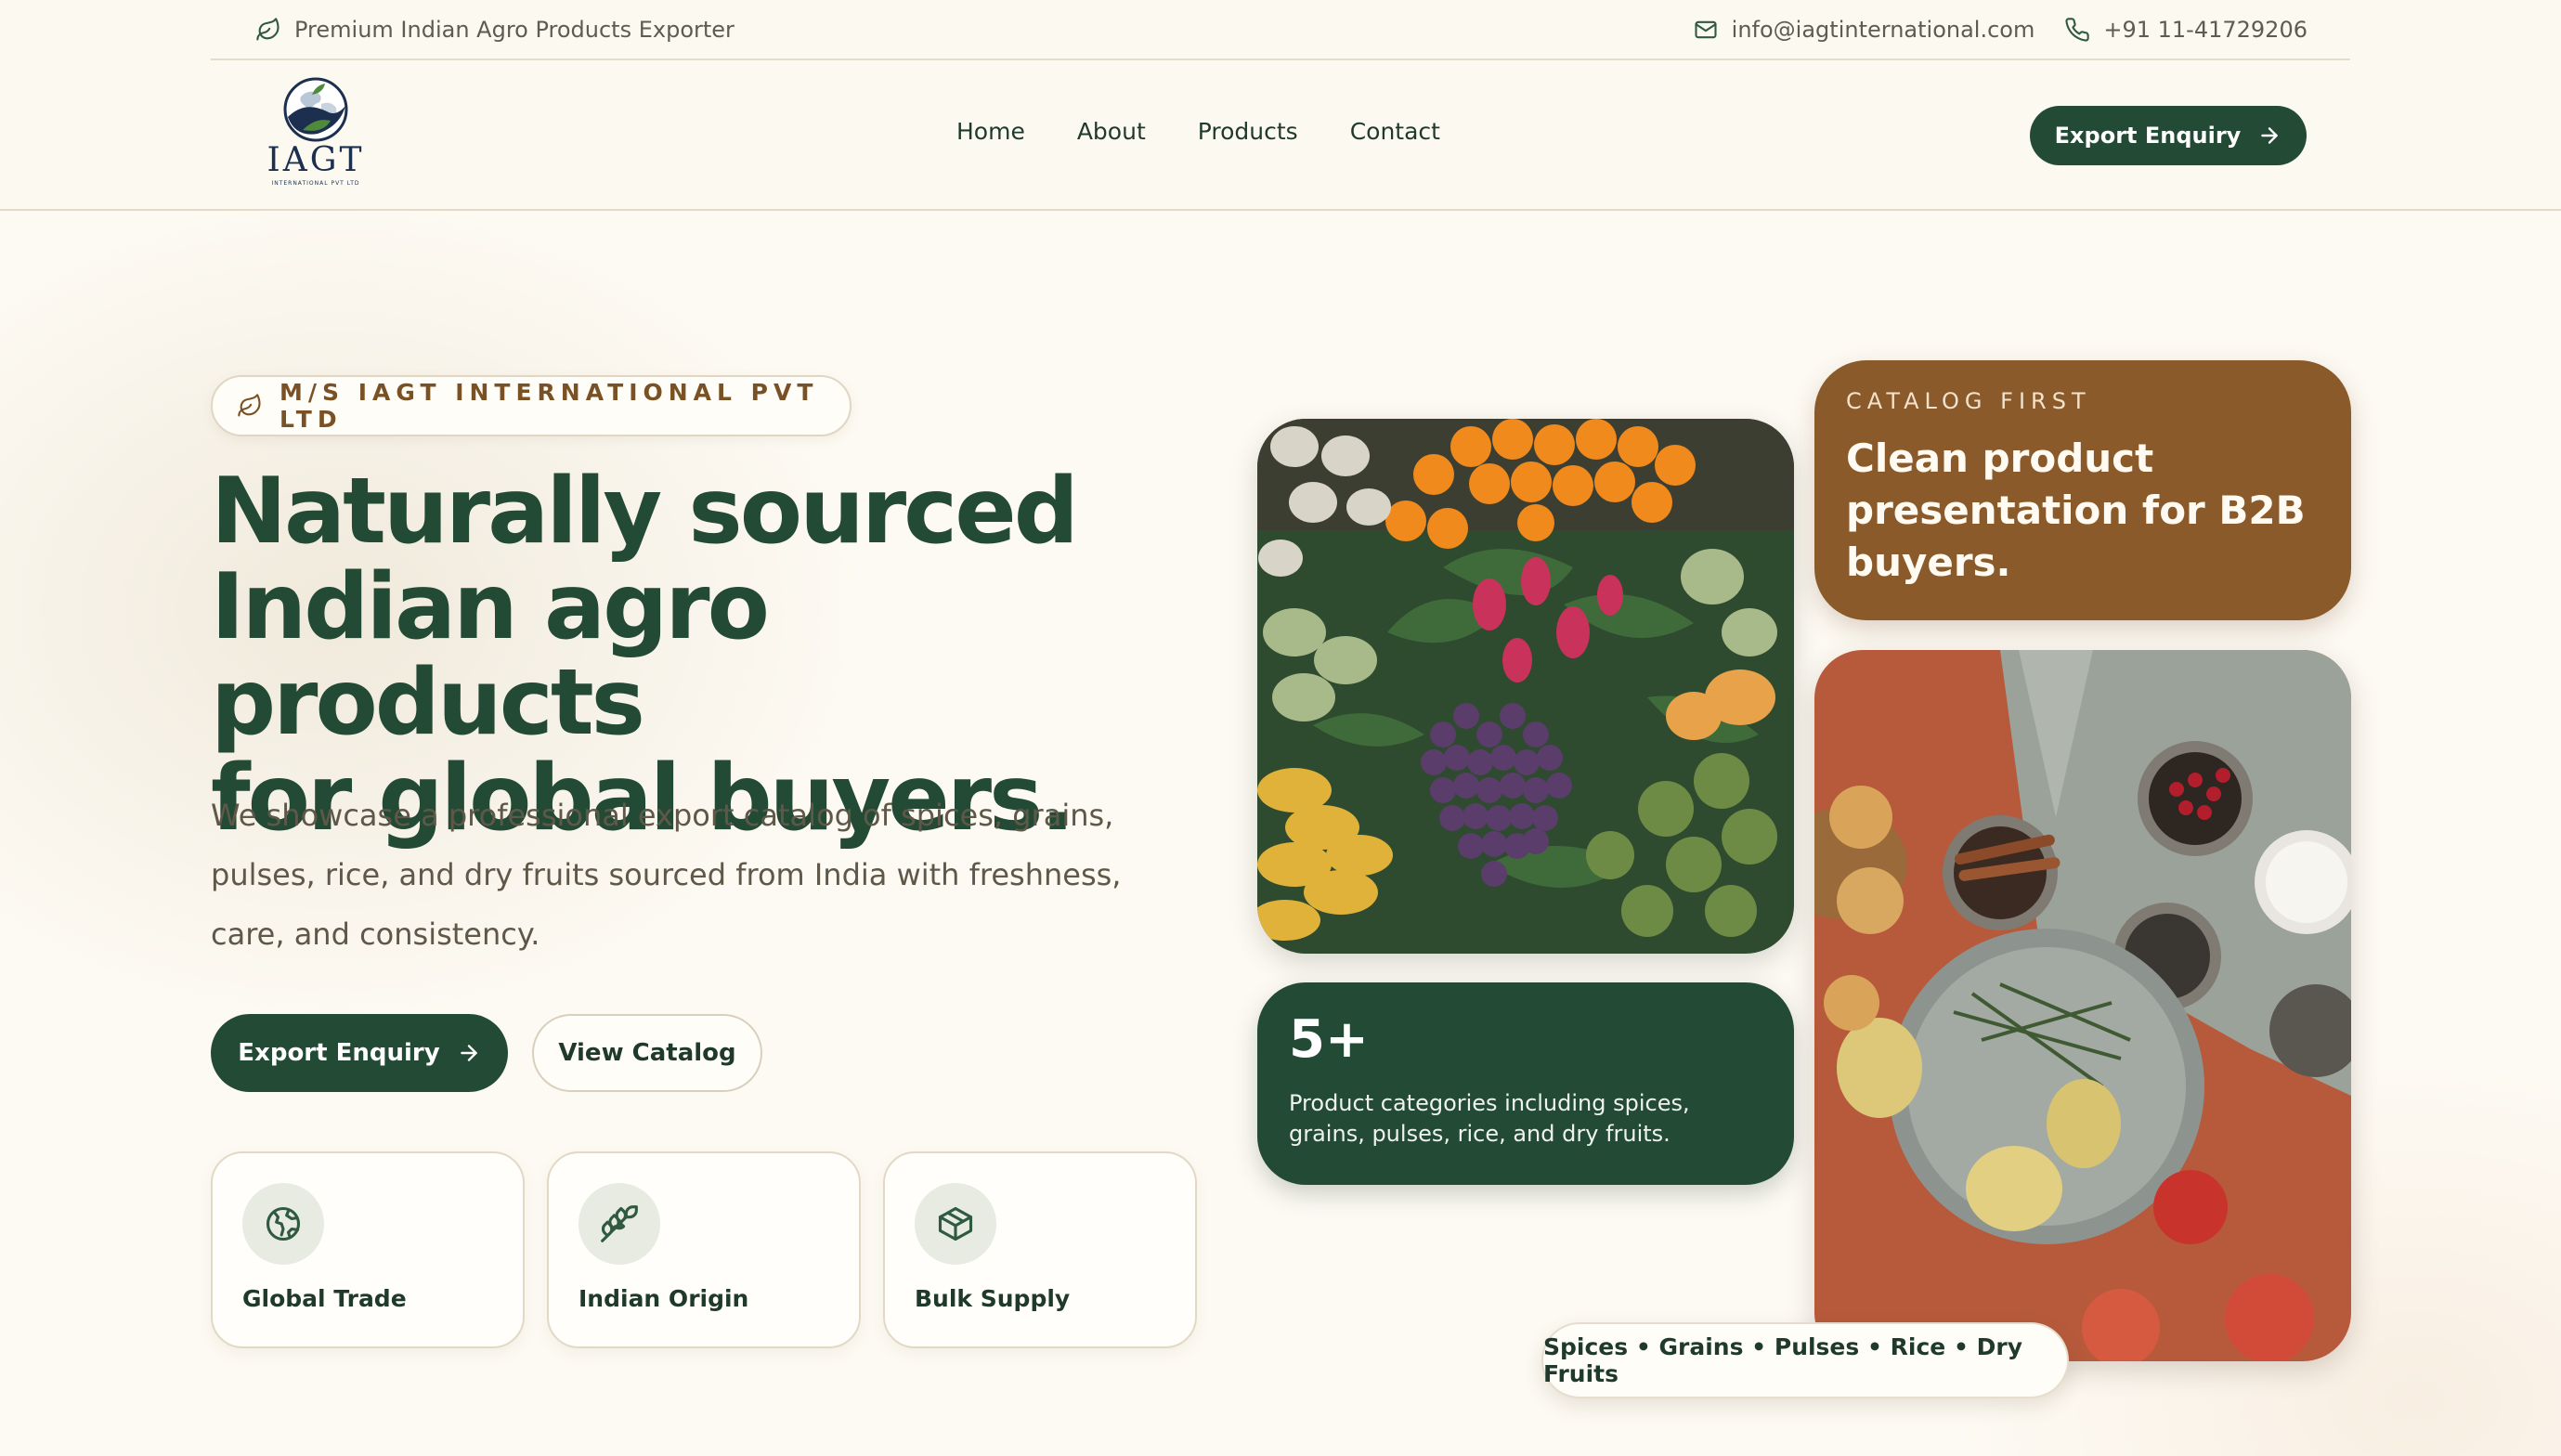  I want to click on phone-icon, so click(2077, 30).